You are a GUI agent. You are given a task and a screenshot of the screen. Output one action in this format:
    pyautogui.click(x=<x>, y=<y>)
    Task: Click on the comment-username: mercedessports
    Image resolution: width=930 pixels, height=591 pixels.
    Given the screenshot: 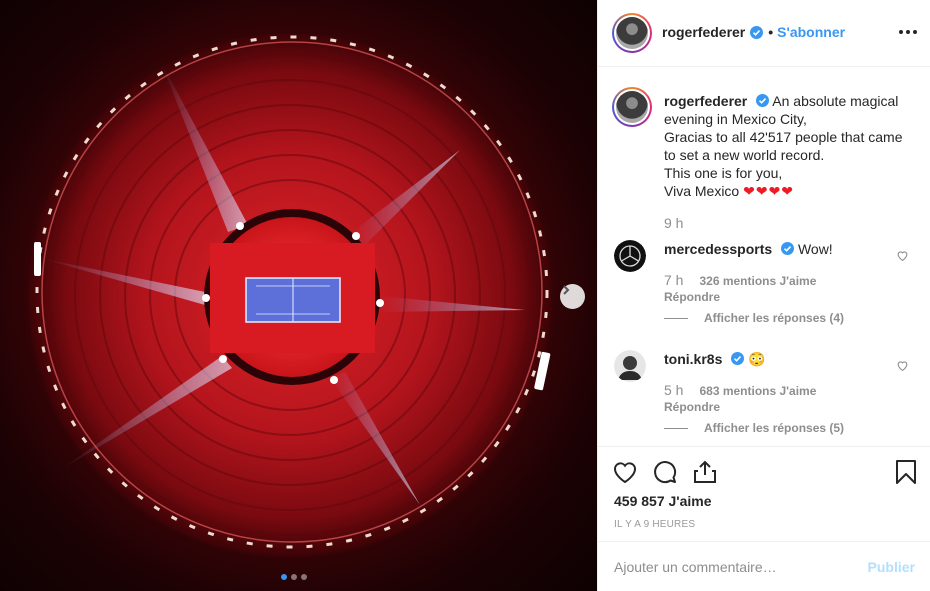 What is the action you would take?
    pyautogui.click(x=718, y=249)
    